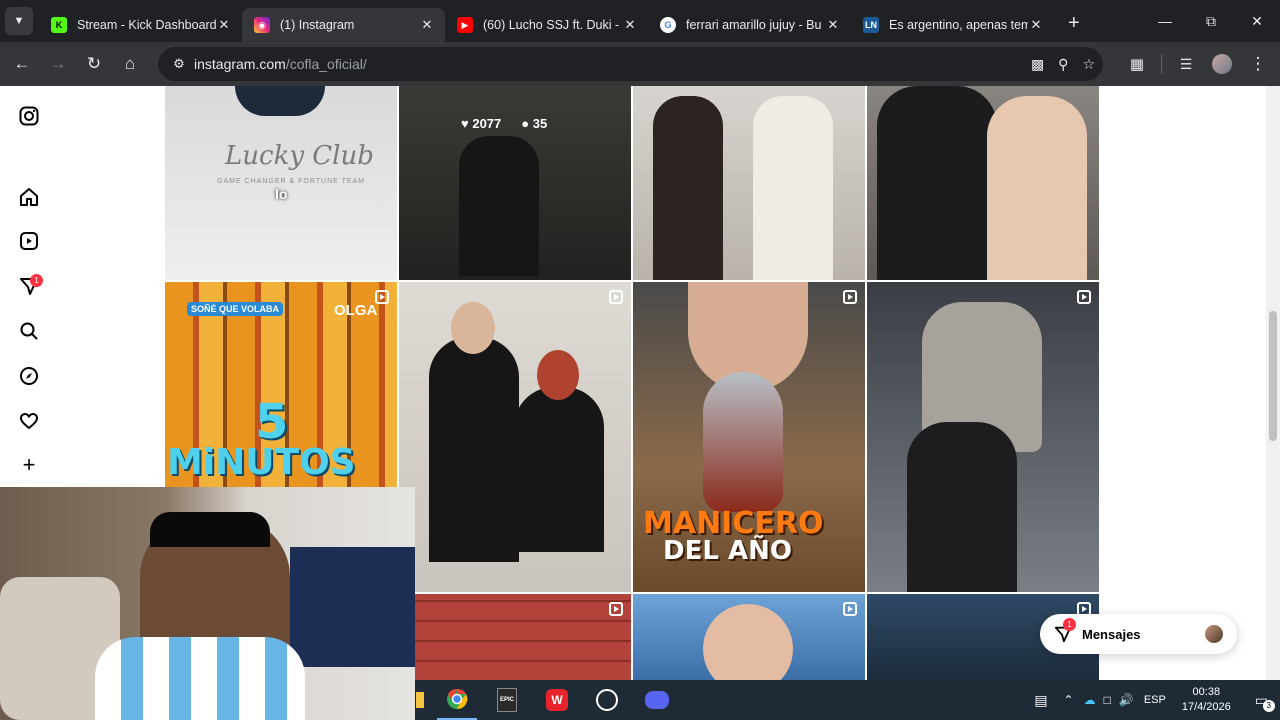 The width and height of the screenshot is (1280, 720). What do you see at coordinates (130, 64) in the screenshot?
I see `home-button: ⌂` at bounding box center [130, 64].